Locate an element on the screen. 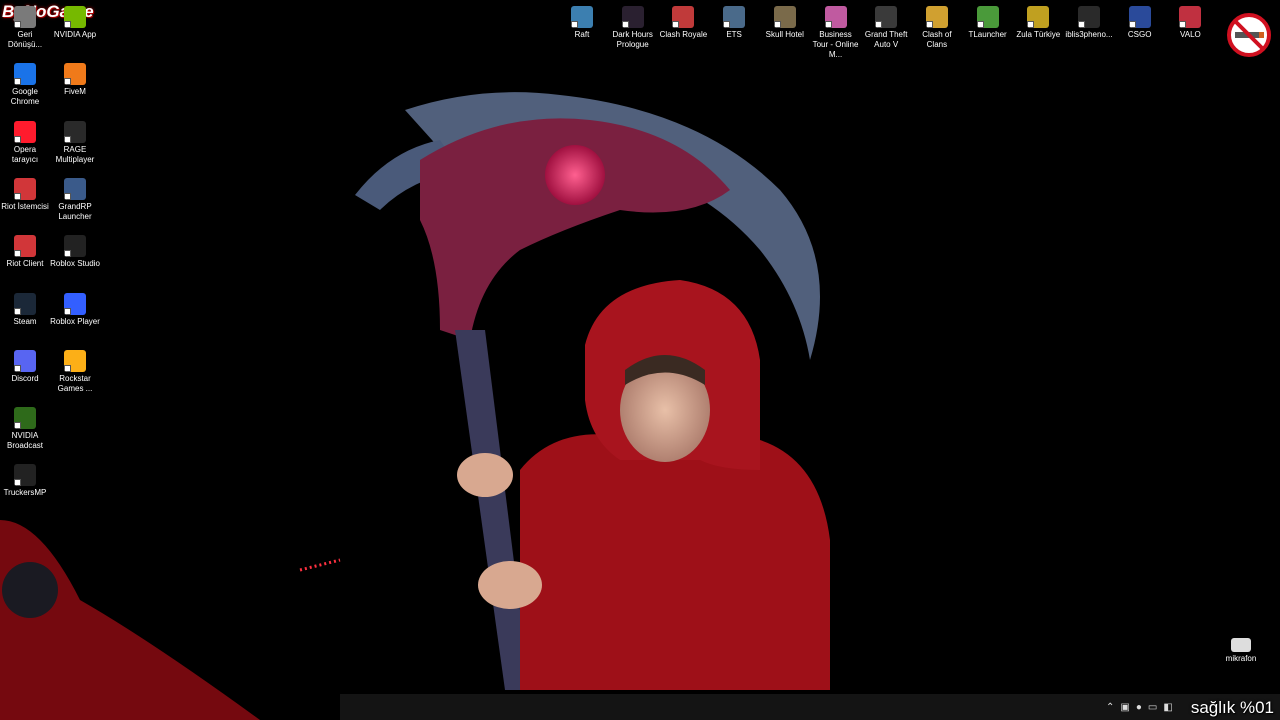 The width and height of the screenshot is (1280, 720). desktop-icon: FiveM is located at coordinates (75, 80).